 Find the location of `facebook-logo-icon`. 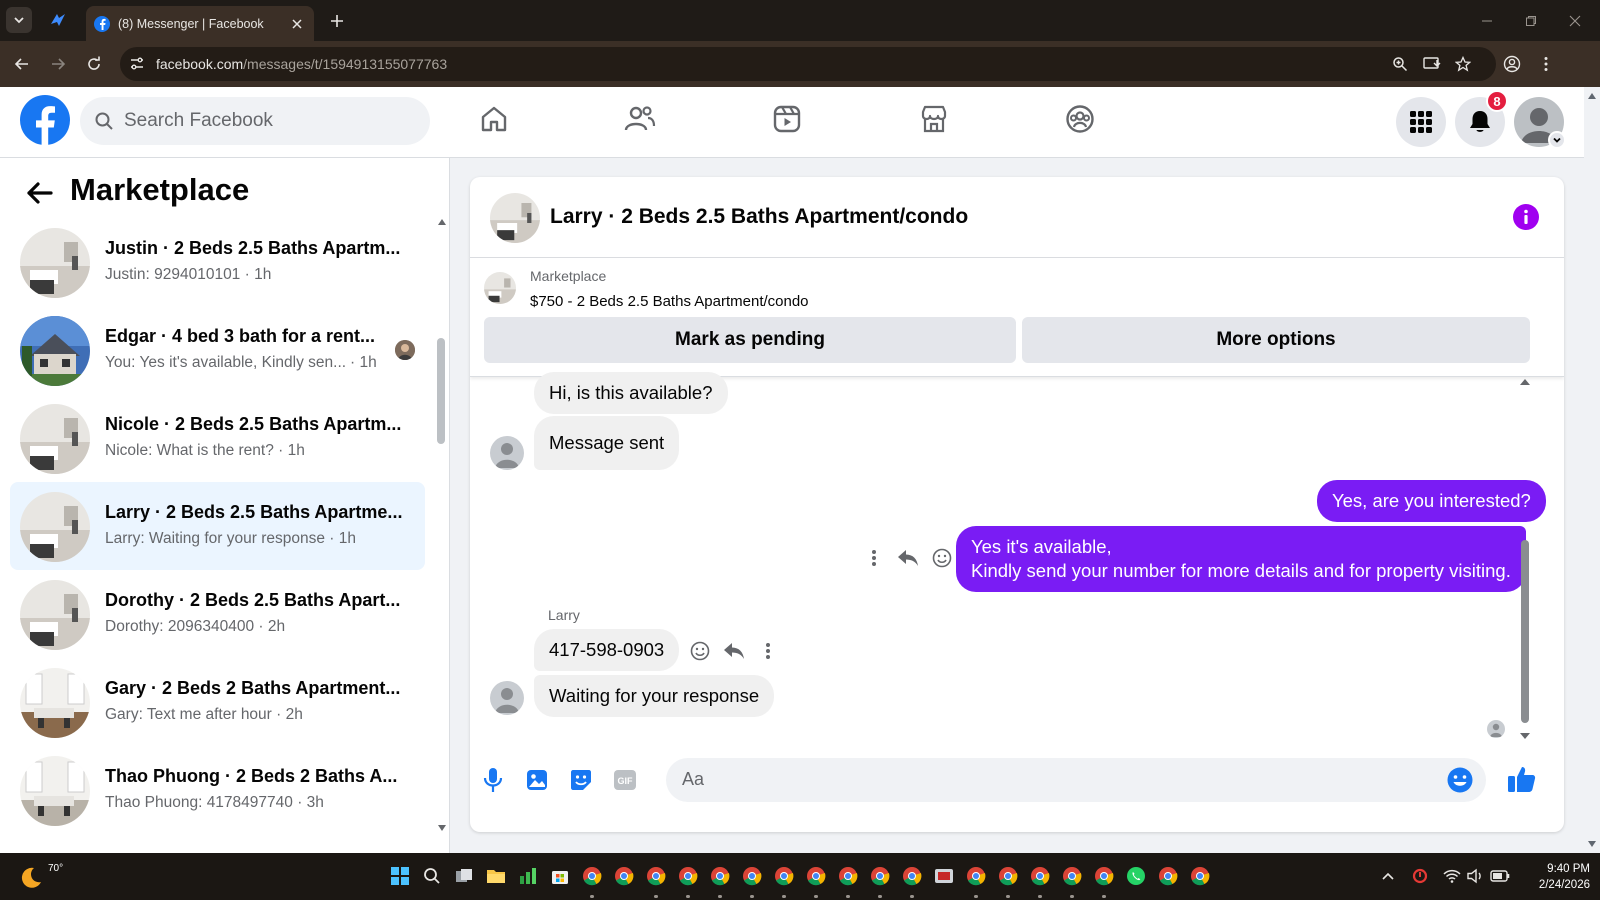

facebook-logo-icon is located at coordinates (45, 120).